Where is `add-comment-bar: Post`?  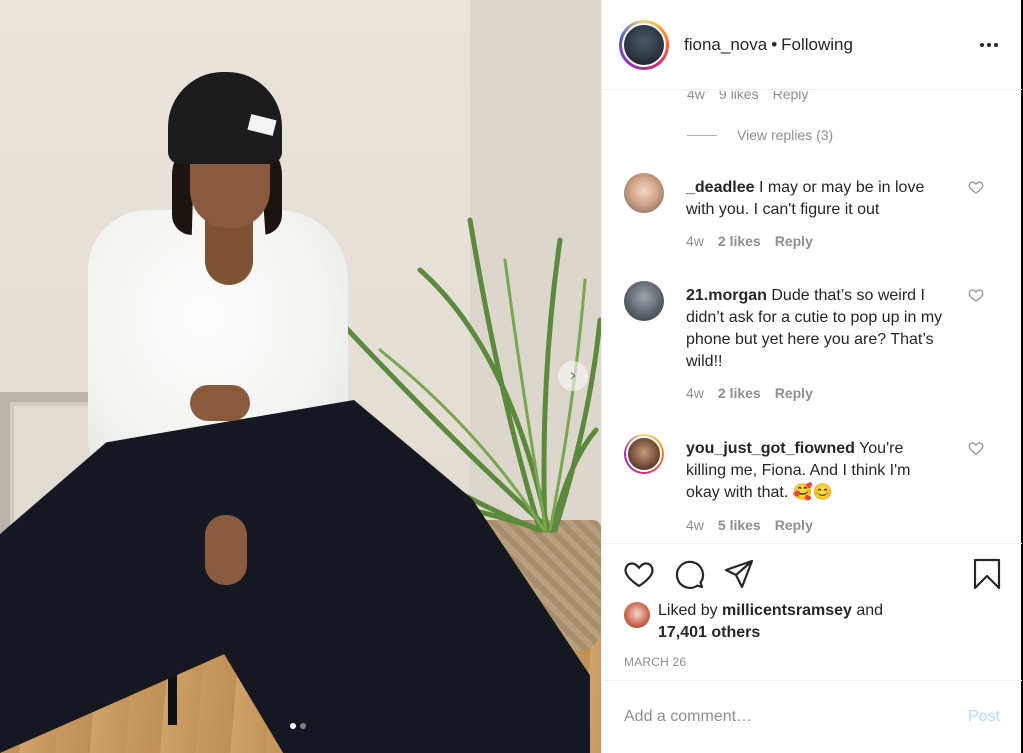
add-comment-bar: Post is located at coordinates (812, 716).